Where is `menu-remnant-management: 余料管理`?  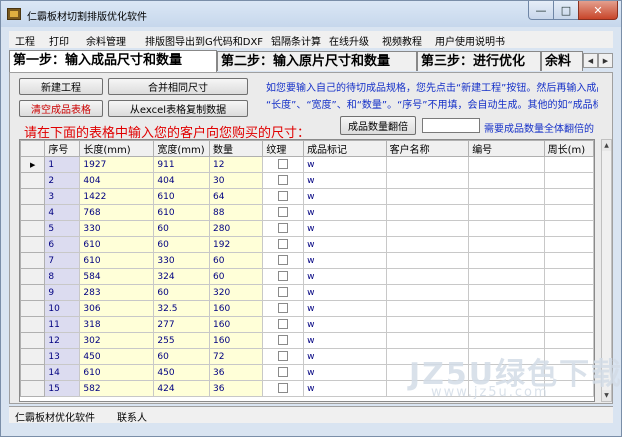 menu-remnant-management: 余料管理 is located at coordinates (106, 40).